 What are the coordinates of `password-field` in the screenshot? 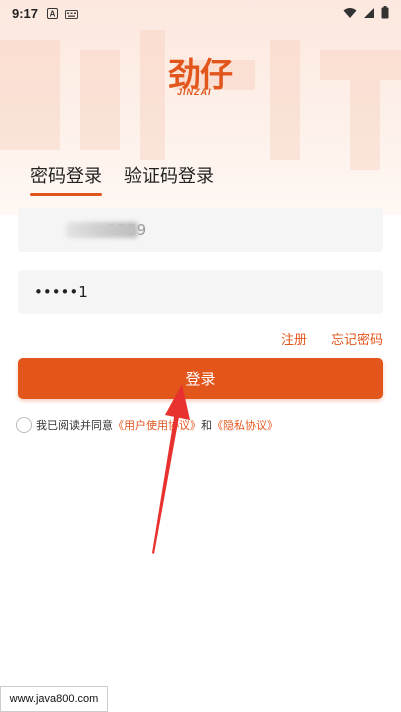 It's located at (200, 292).